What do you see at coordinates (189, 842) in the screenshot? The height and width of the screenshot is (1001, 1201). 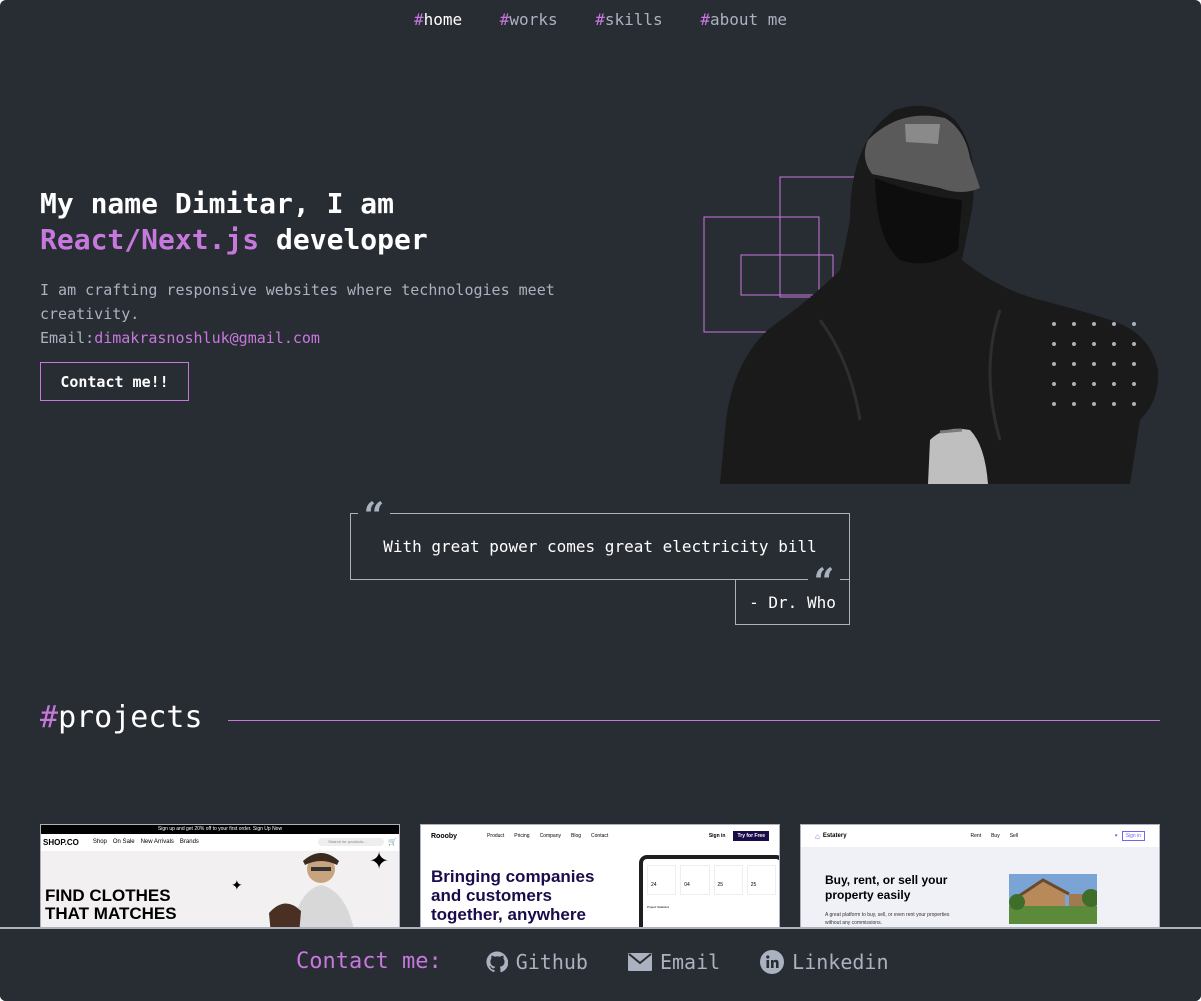 I see `shop-menu-item: Brands` at bounding box center [189, 842].